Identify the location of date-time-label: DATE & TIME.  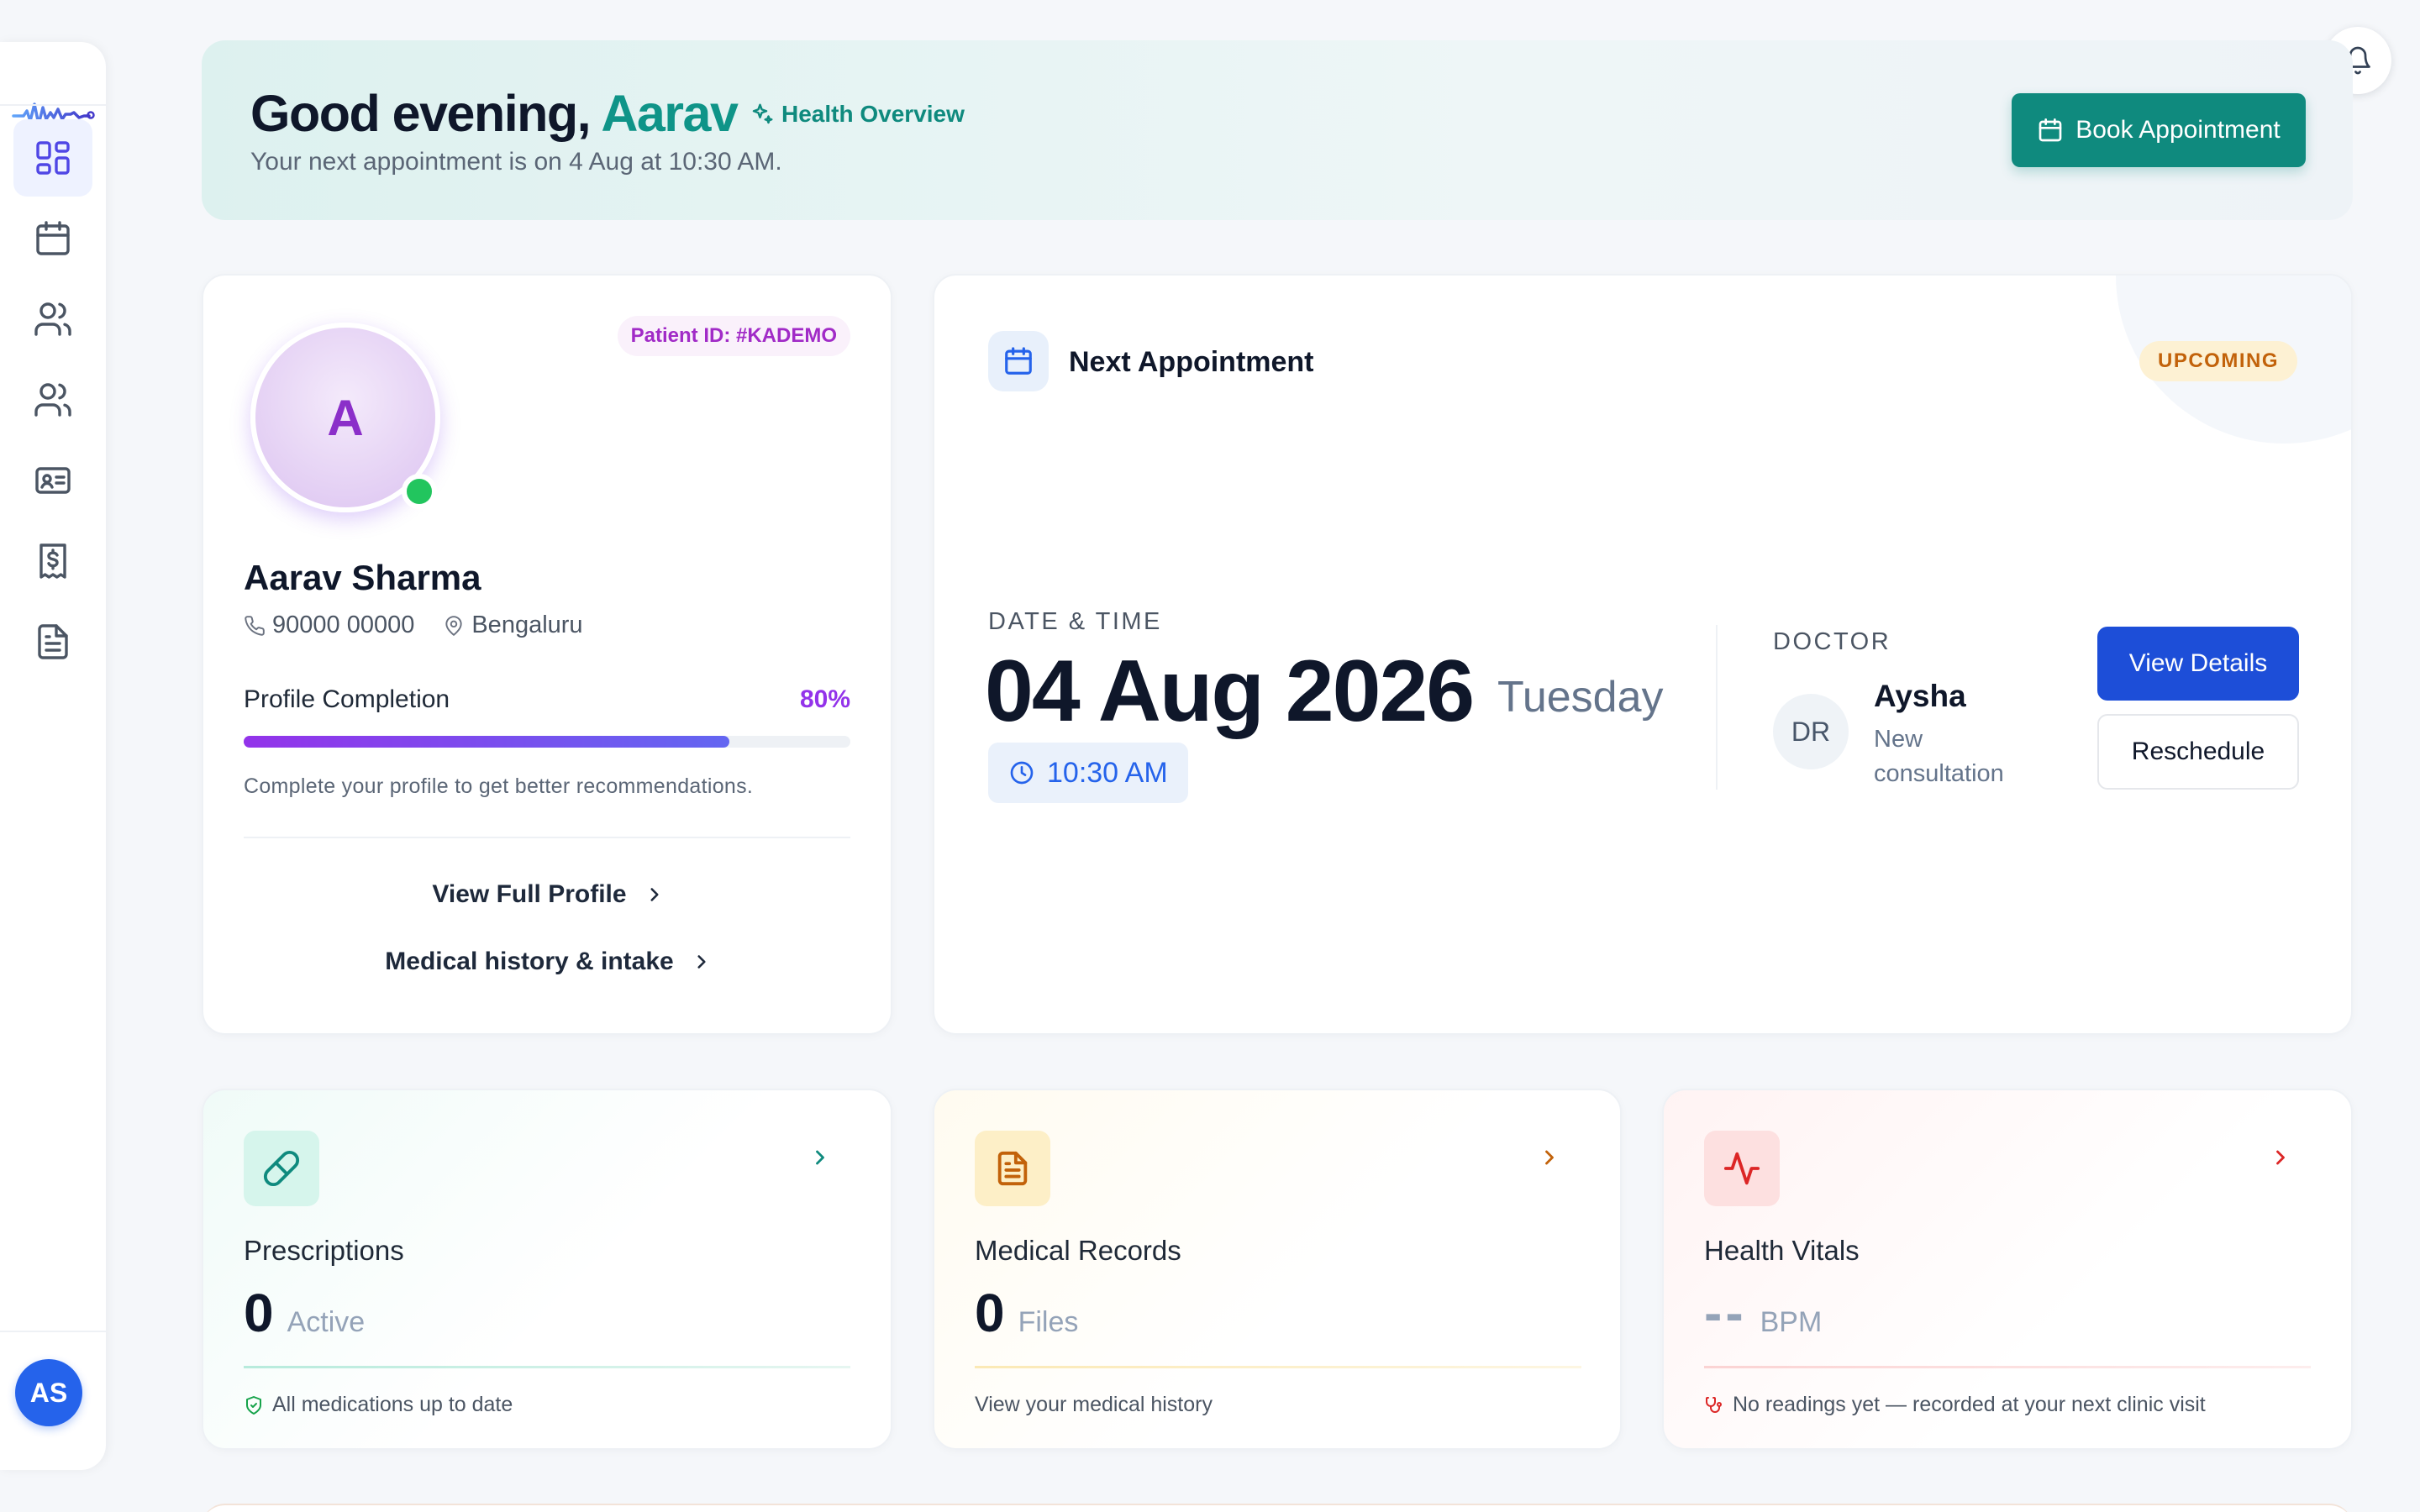
(1075, 621).